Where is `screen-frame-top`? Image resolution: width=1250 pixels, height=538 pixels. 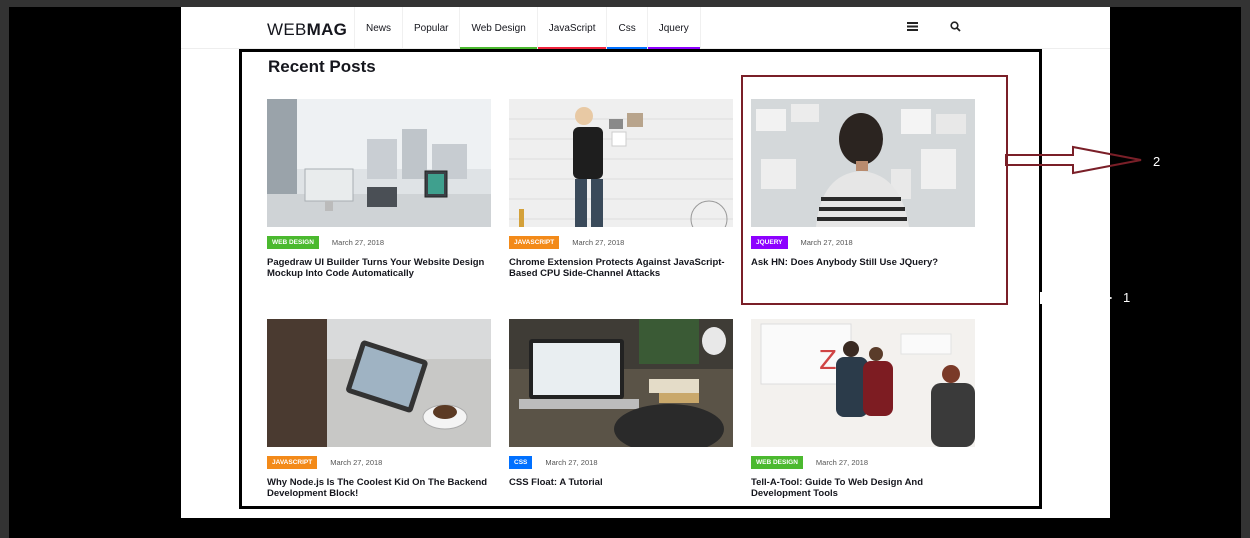
screen-frame-top is located at coordinates (625, 3).